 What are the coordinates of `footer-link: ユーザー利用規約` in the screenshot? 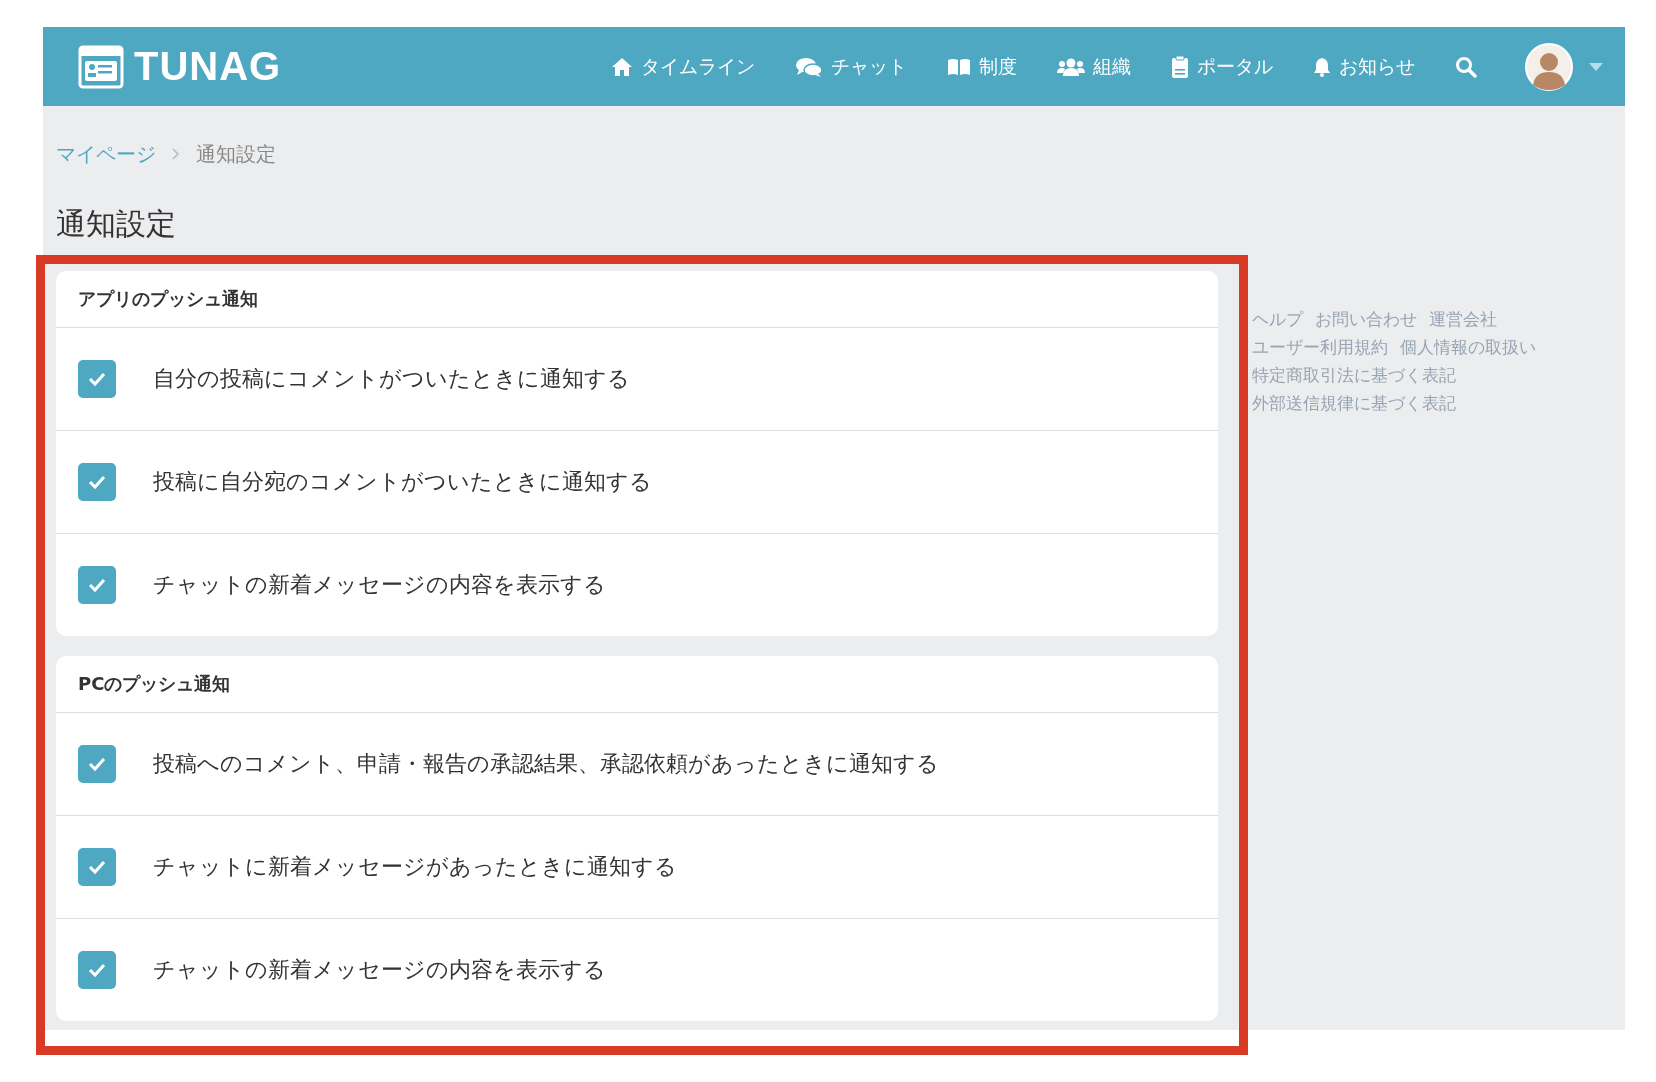 It's located at (1320, 347).